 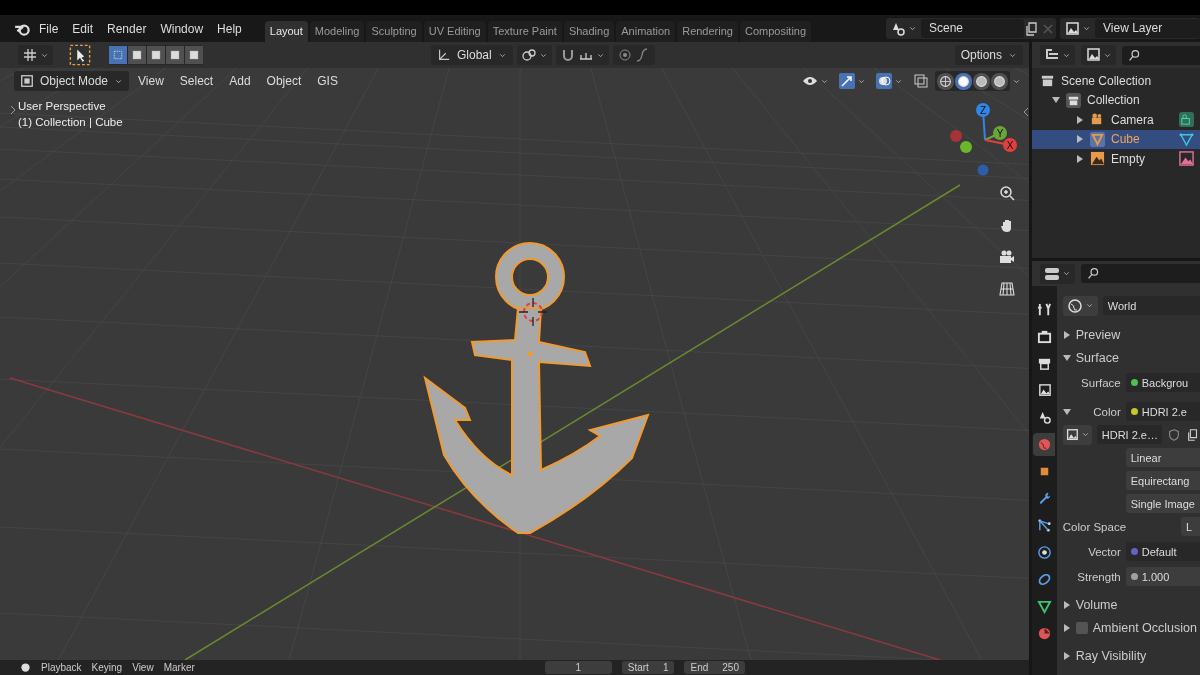 I want to click on menu-item: Window, so click(x=182, y=28).